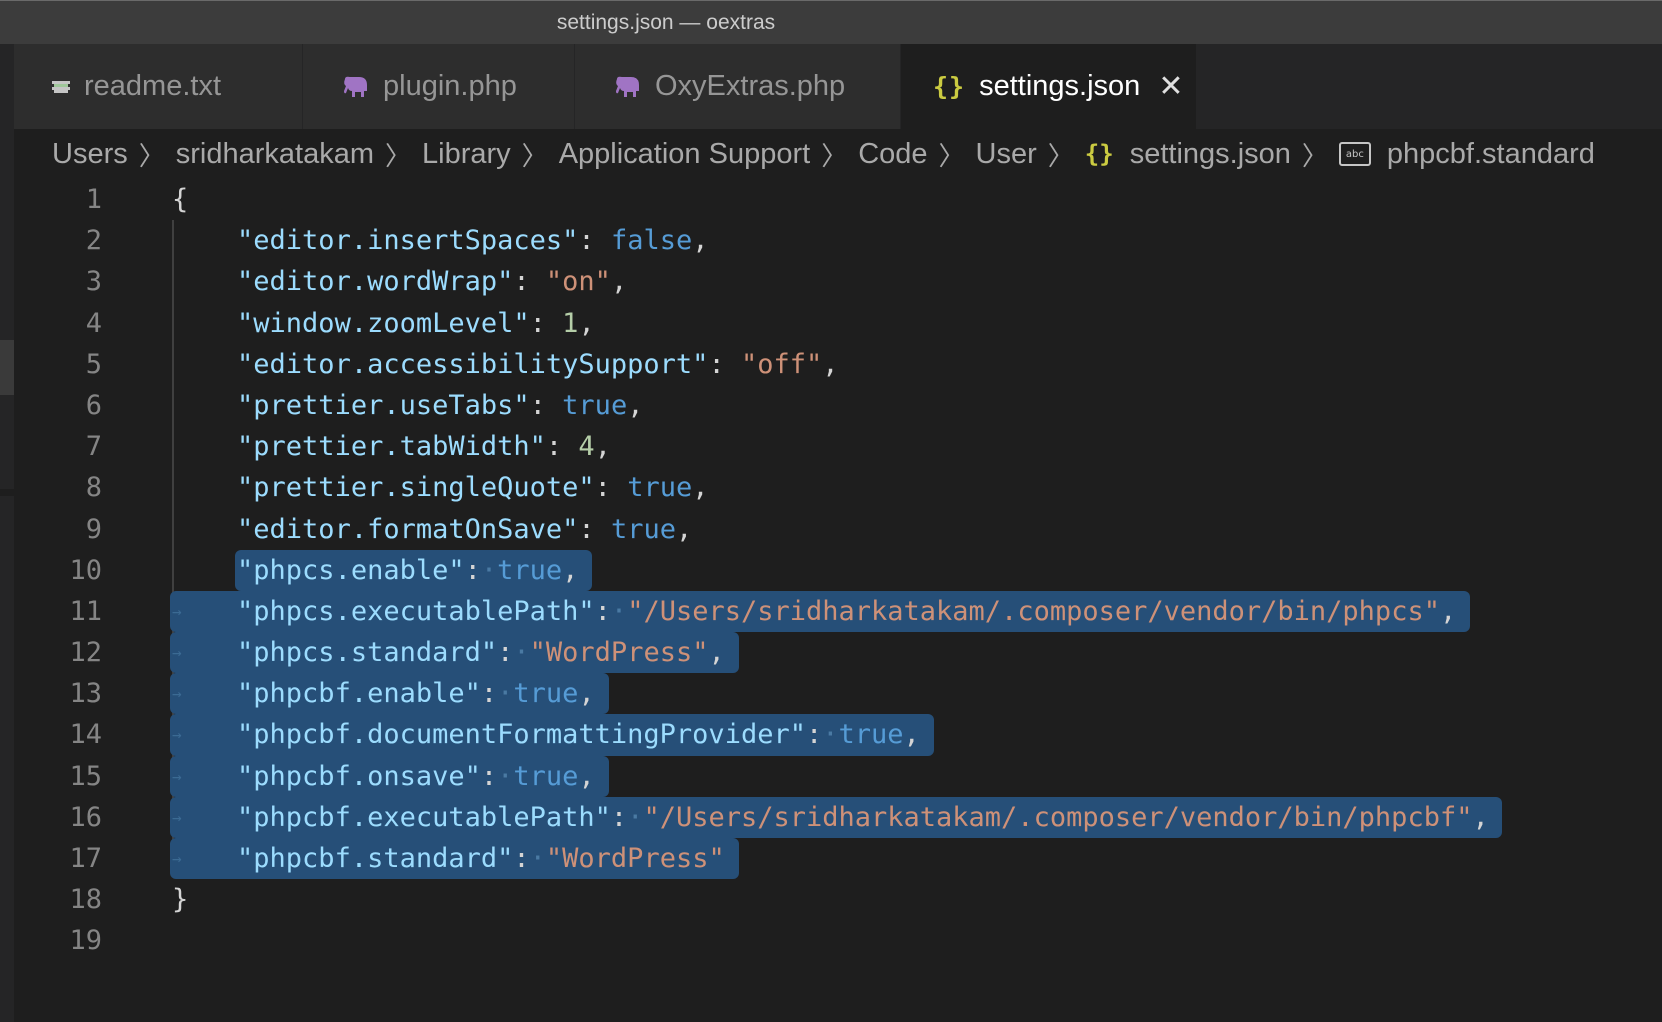 Image resolution: width=1662 pixels, height=1022 pixels. Describe the element at coordinates (570, 323) in the screenshot. I see `json-value: 1` at that location.